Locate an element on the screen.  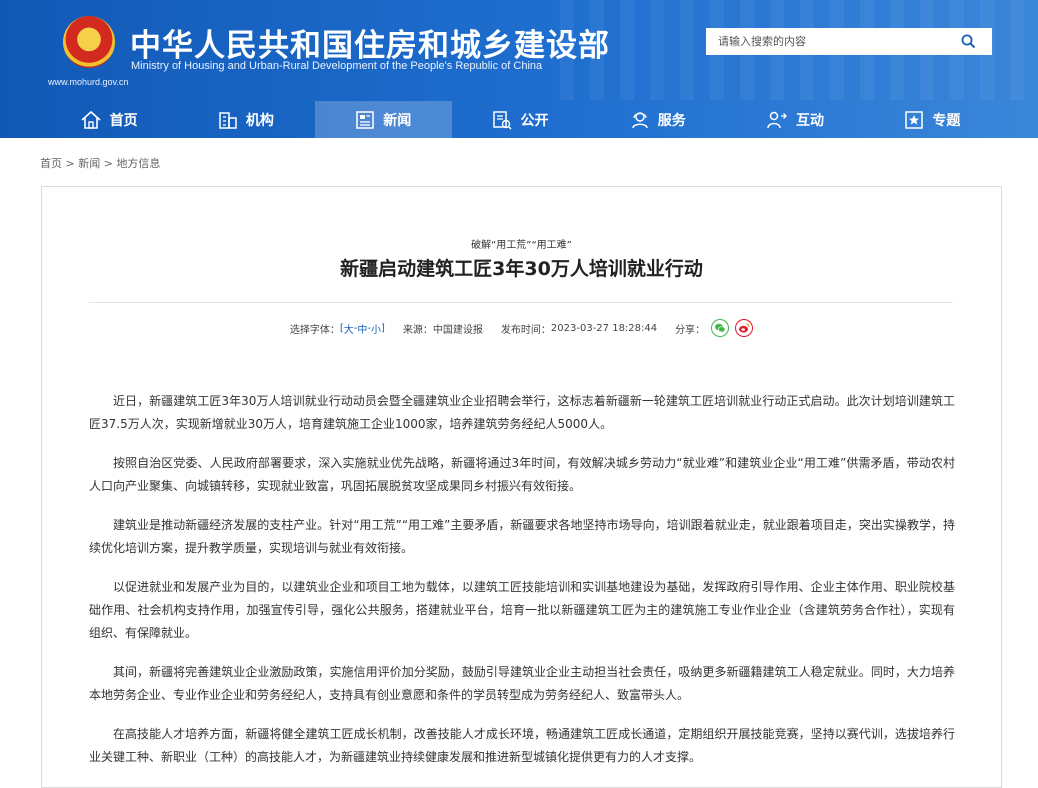
share-weibo-button is located at coordinates (744, 328).